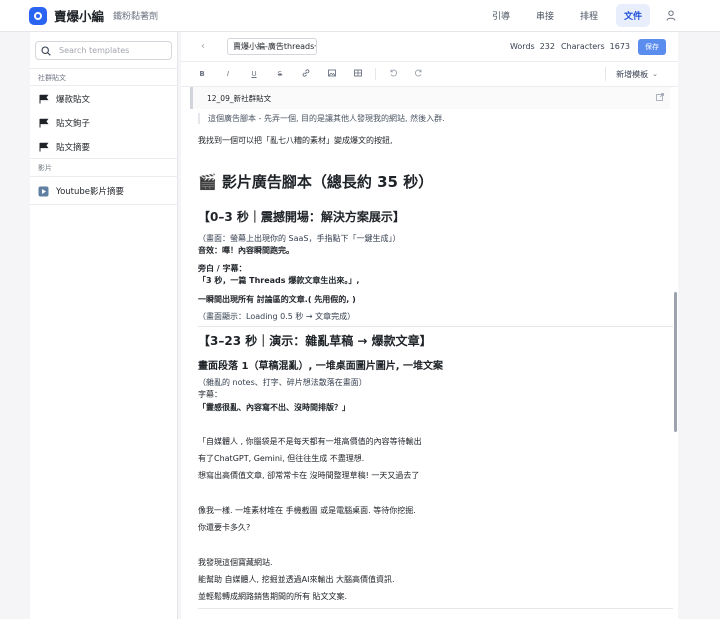 The image size is (720, 619). Describe the element at coordinates (419, 74) in the screenshot. I see `redo-icon` at that location.